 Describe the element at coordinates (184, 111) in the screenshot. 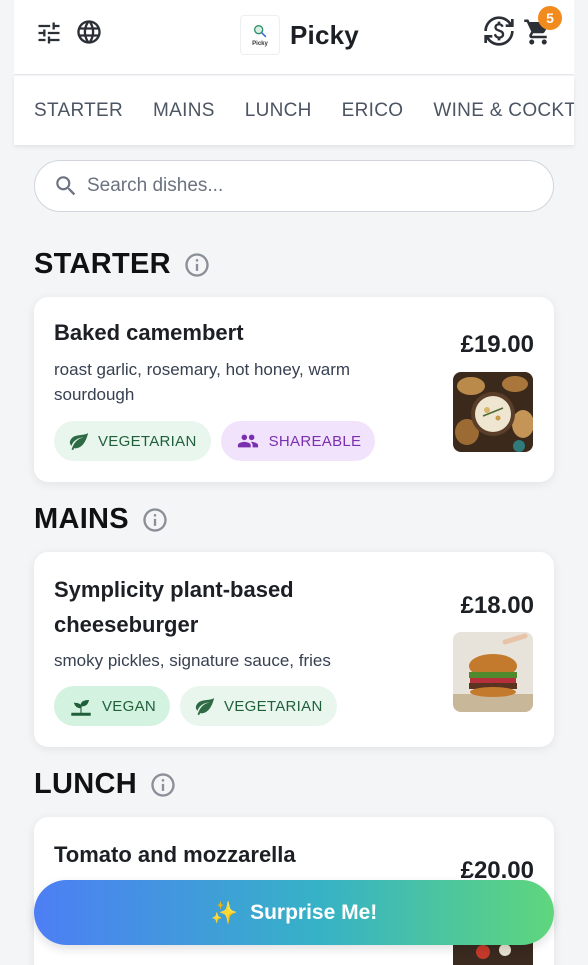

I see `tab-mains: MAINS` at that location.